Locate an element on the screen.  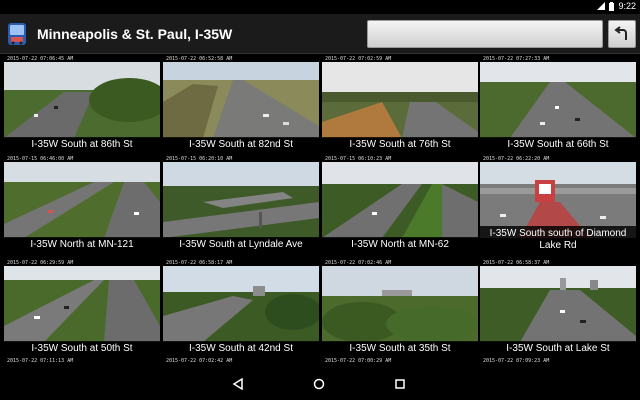
camera-label: I-35W South at 50th St is located at coordinates (82, 349).